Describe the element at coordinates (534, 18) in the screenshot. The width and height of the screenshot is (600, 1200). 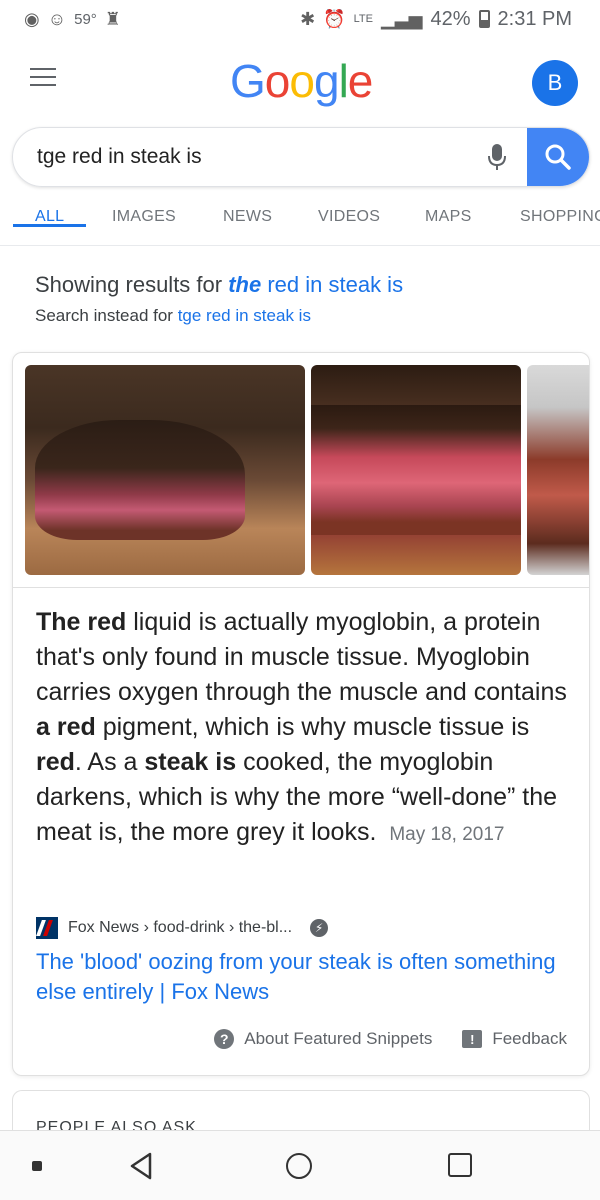
I see `clock-time: 2:31 PM` at that location.